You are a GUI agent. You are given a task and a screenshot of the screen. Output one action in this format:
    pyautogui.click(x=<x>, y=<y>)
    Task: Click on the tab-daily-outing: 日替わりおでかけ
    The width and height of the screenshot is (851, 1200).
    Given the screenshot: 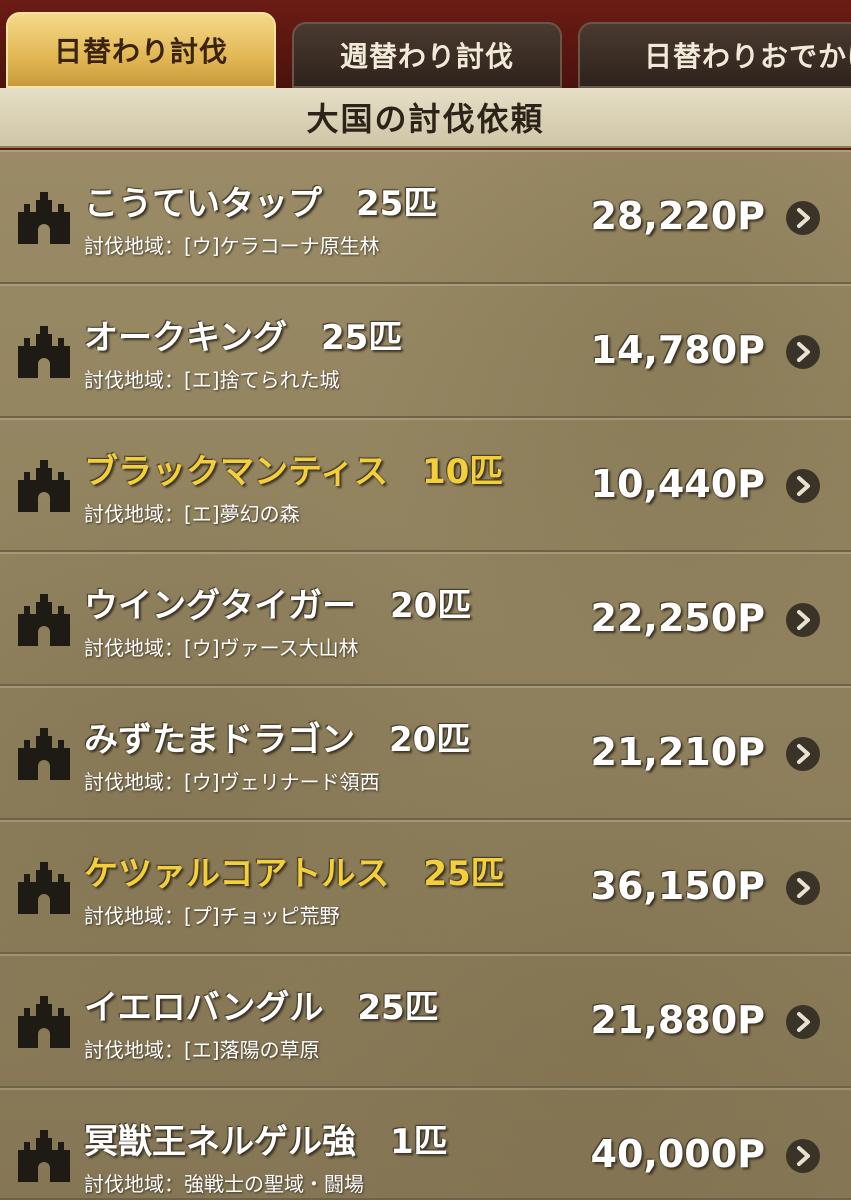 What is the action you would take?
    pyautogui.click(x=714, y=55)
    